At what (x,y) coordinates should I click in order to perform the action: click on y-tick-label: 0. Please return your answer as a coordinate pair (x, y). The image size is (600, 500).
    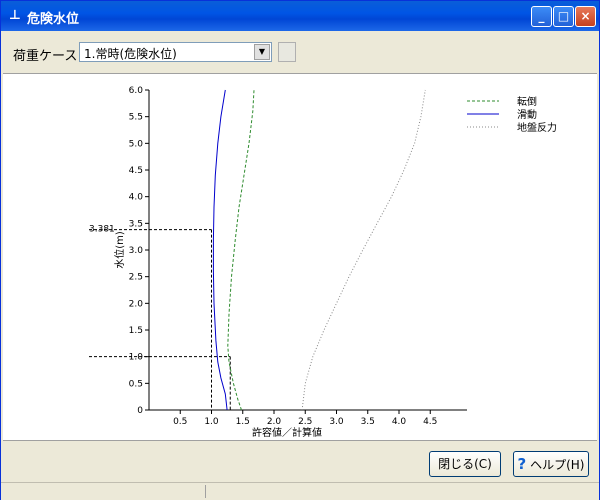
    Looking at the image, I should click on (140, 411).